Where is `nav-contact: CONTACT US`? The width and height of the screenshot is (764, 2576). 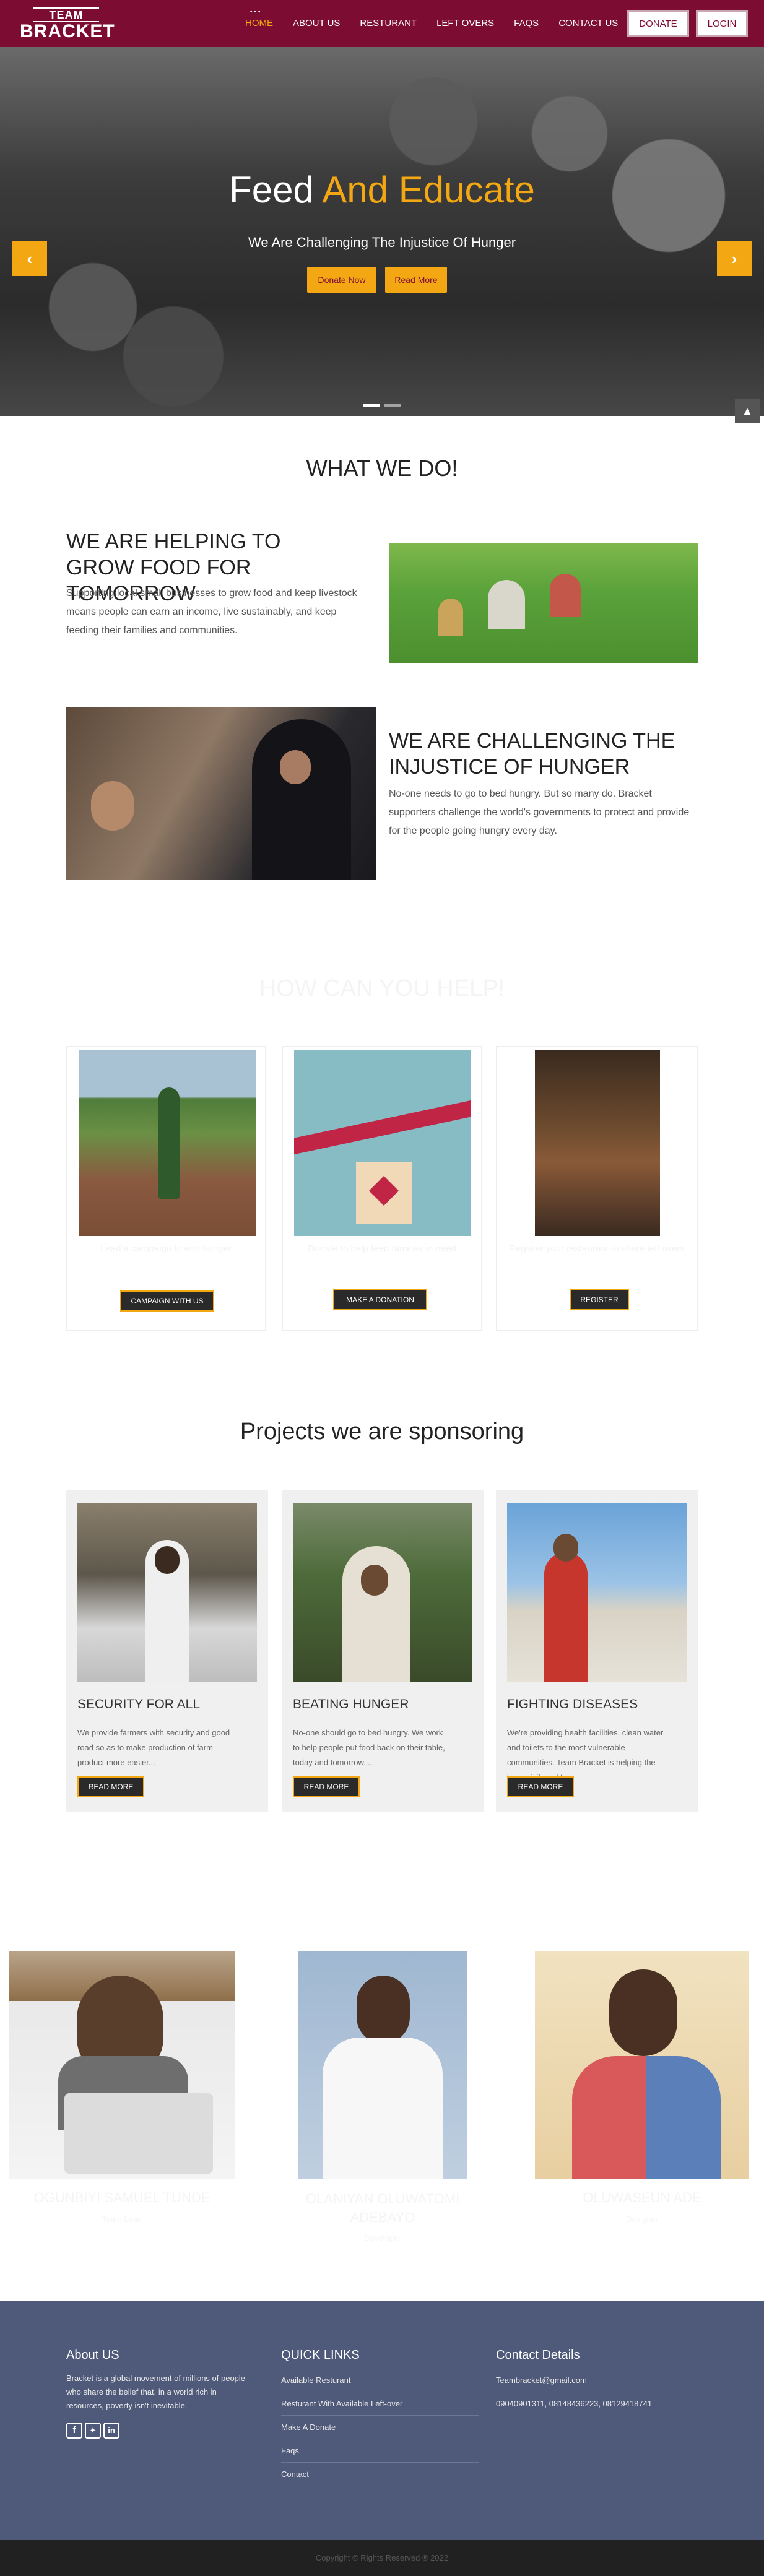
nav-contact: CONTACT US is located at coordinates (588, 23).